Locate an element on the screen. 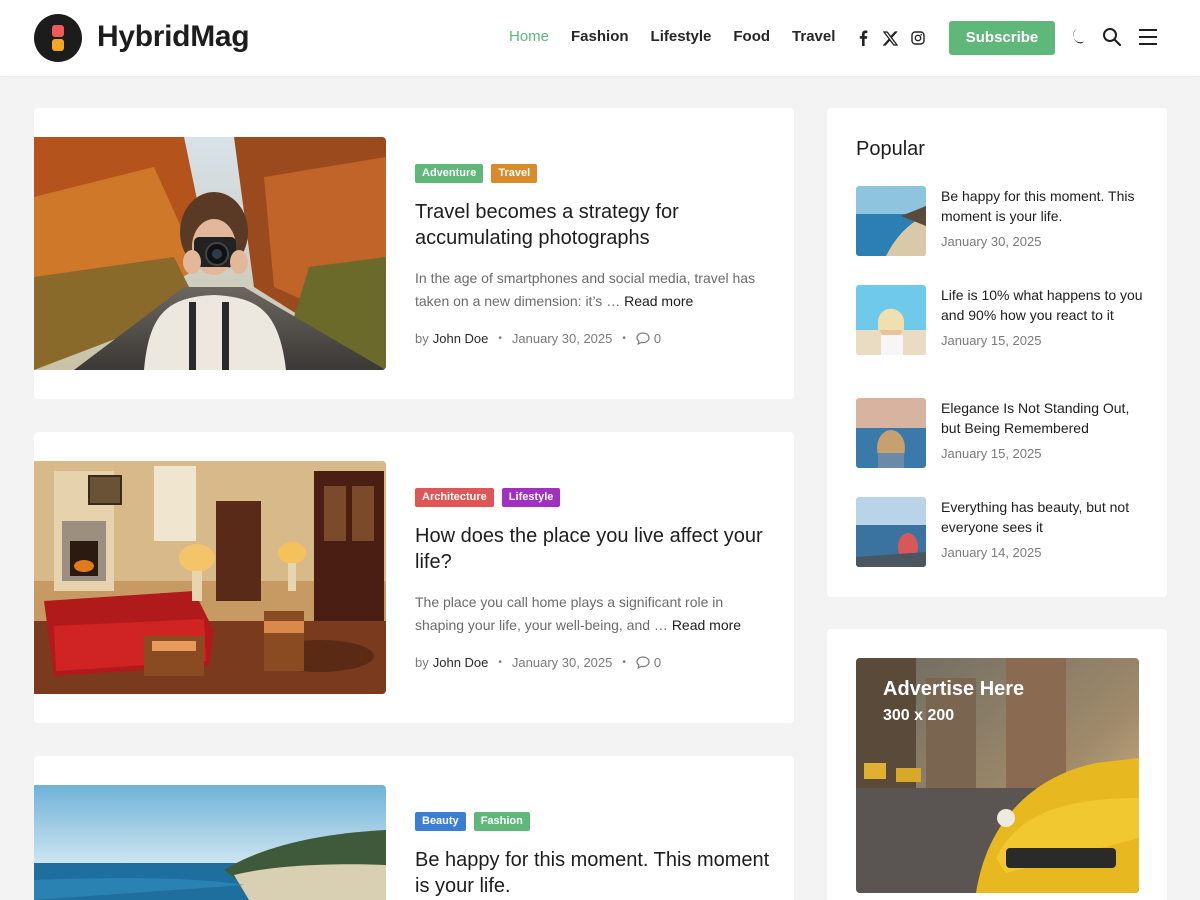 The width and height of the screenshot is (1200, 900). nav-item-lifestyle: Lifestyle is located at coordinates (681, 36).